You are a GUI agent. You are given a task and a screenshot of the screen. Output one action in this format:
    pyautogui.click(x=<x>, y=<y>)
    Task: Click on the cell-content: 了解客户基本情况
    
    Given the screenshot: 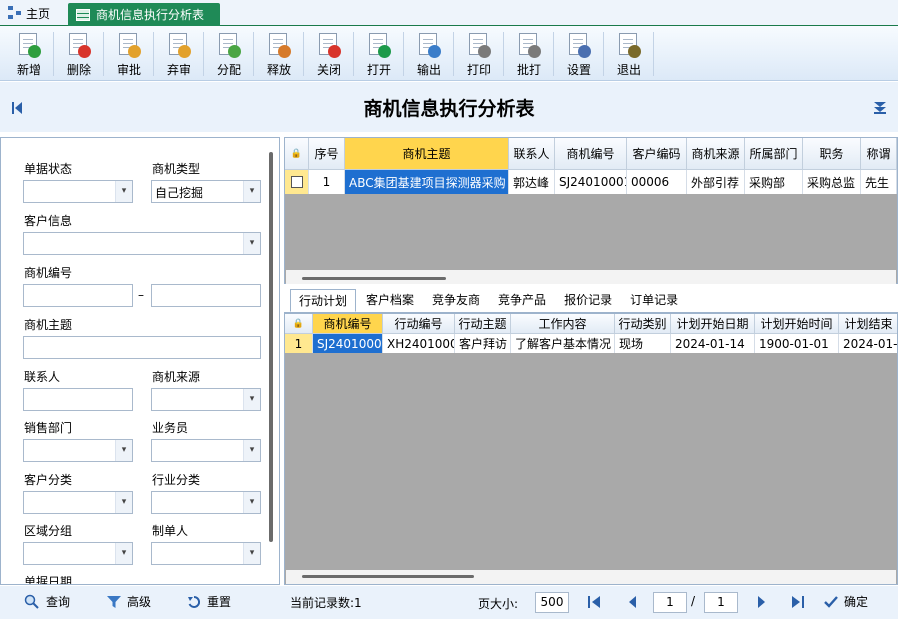 What is the action you would take?
    pyautogui.click(x=563, y=343)
    